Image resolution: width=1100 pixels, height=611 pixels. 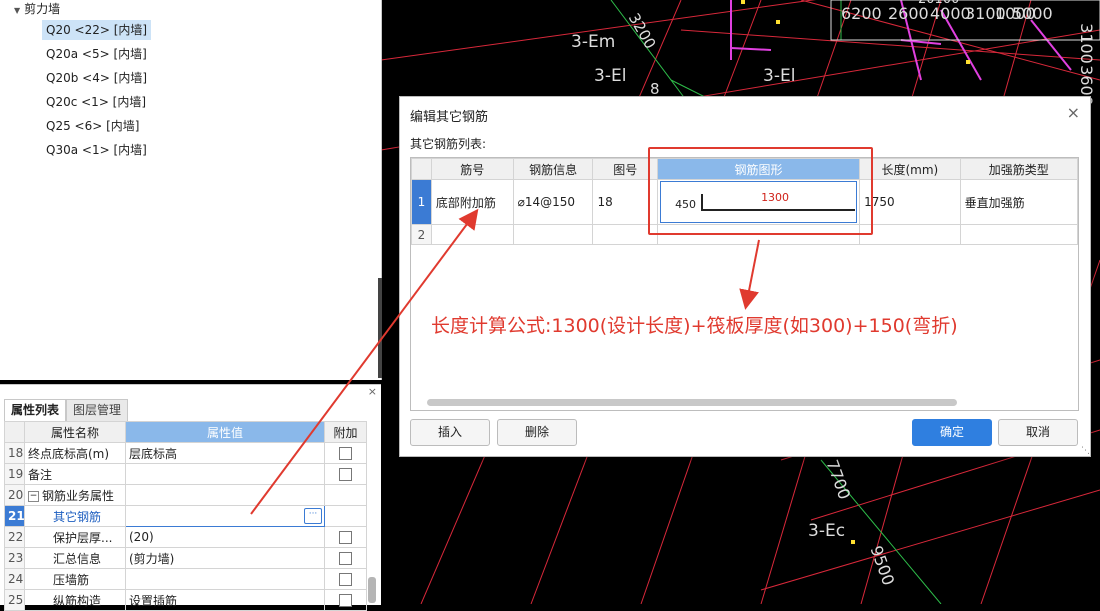 What do you see at coordinates (472, 234) in the screenshot?
I see `bar-number-cell` at bounding box center [472, 234].